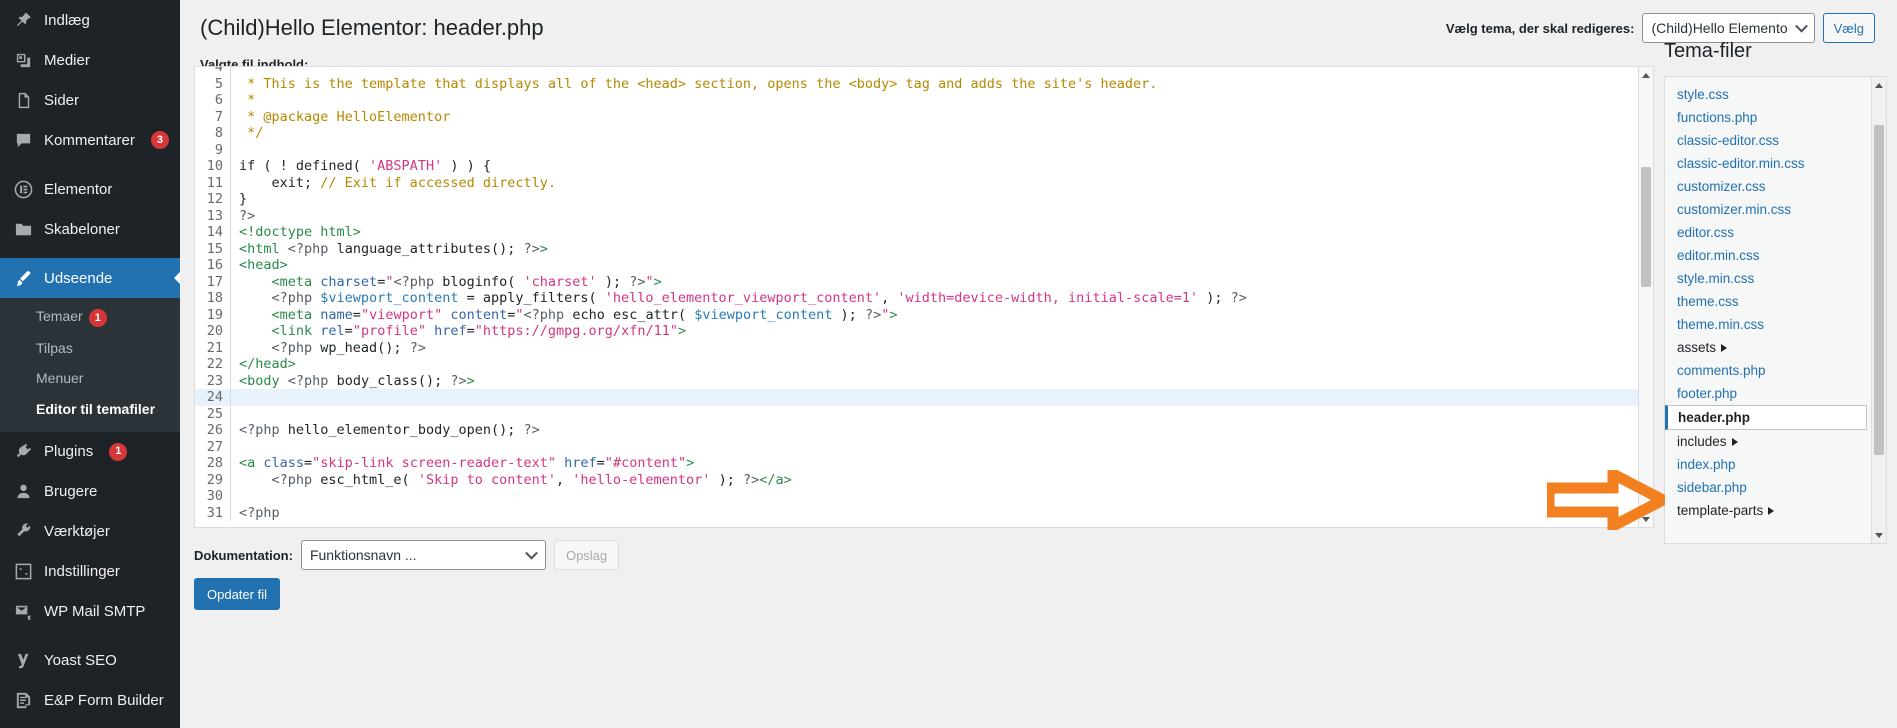 The width and height of the screenshot is (1897, 728). Describe the element at coordinates (23, 452) in the screenshot. I see `plugin-icon` at that location.